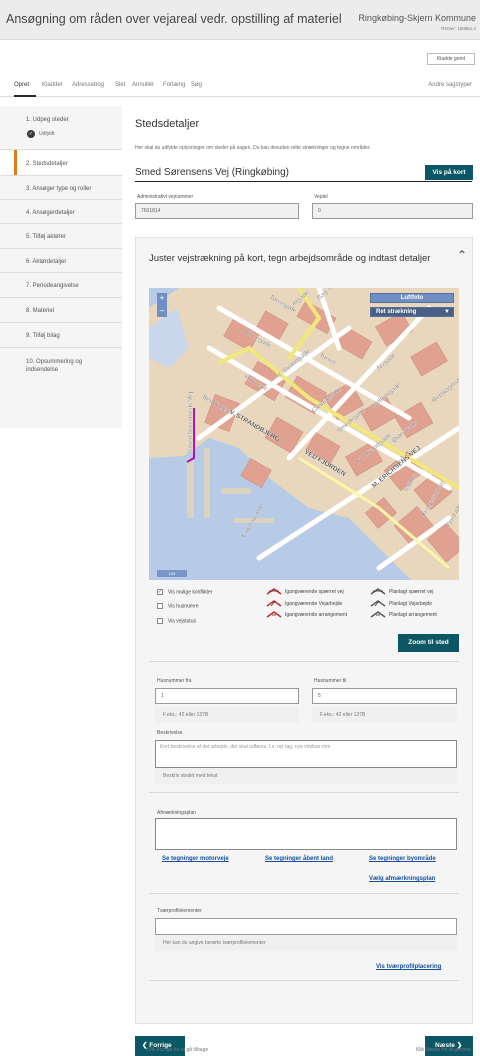  What do you see at coordinates (143, 85) in the screenshot?
I see `nav-annuller: Annullér` at bounding box center [143, 85].